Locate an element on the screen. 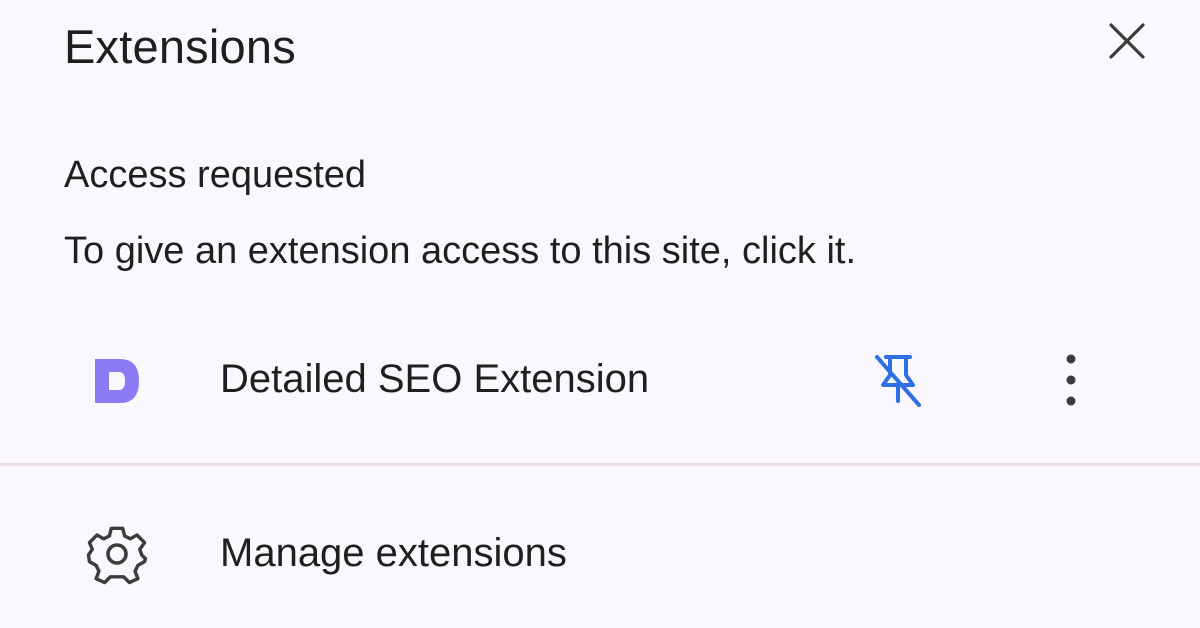  detailed-seo-logo-icon is located at coordinates (117, 381).